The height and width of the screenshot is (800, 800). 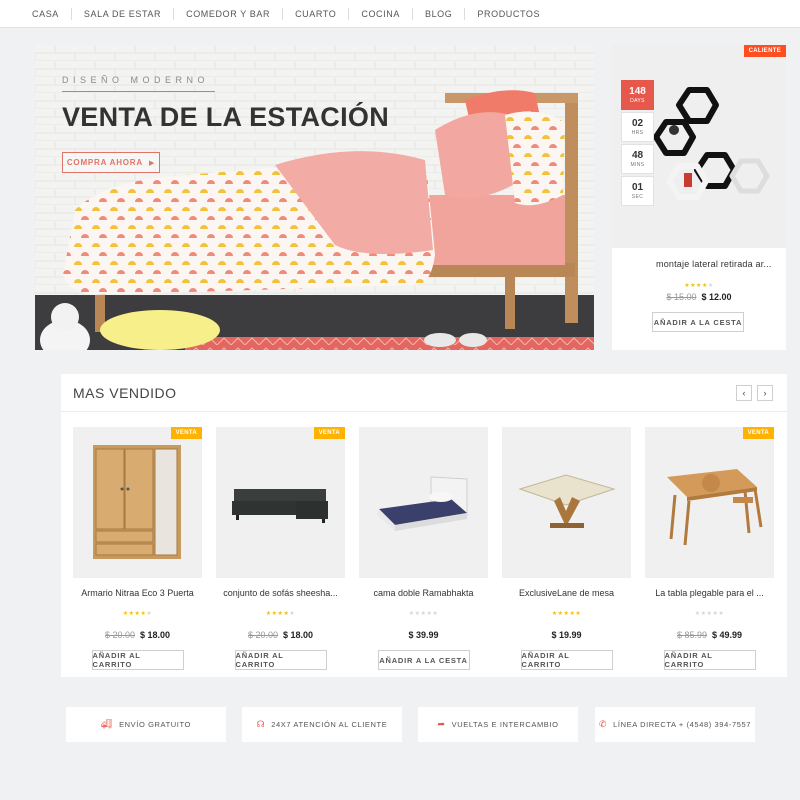 What do you see at coordinates (146, 724) in the screenshot?
I see `service-free-shipping: 🚚︎ ENVÍO GRATUITO` at bounding box center [146, 724].